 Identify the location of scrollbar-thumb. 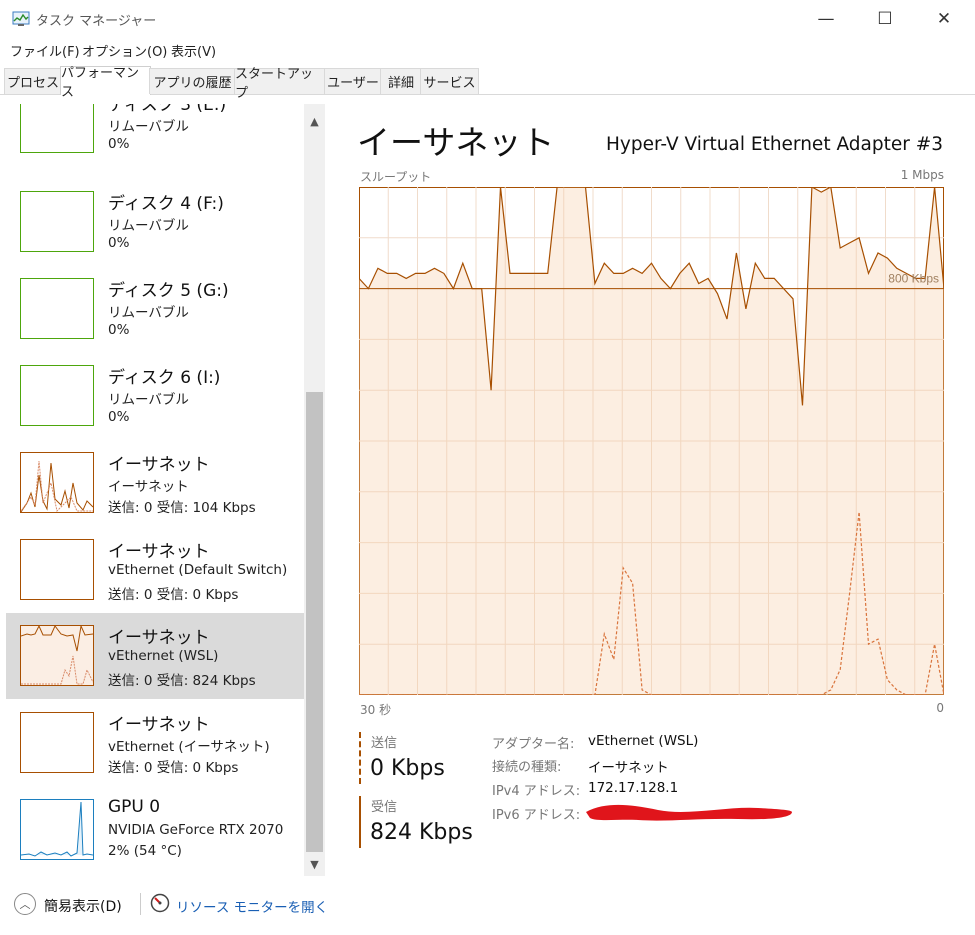
(314, 622).